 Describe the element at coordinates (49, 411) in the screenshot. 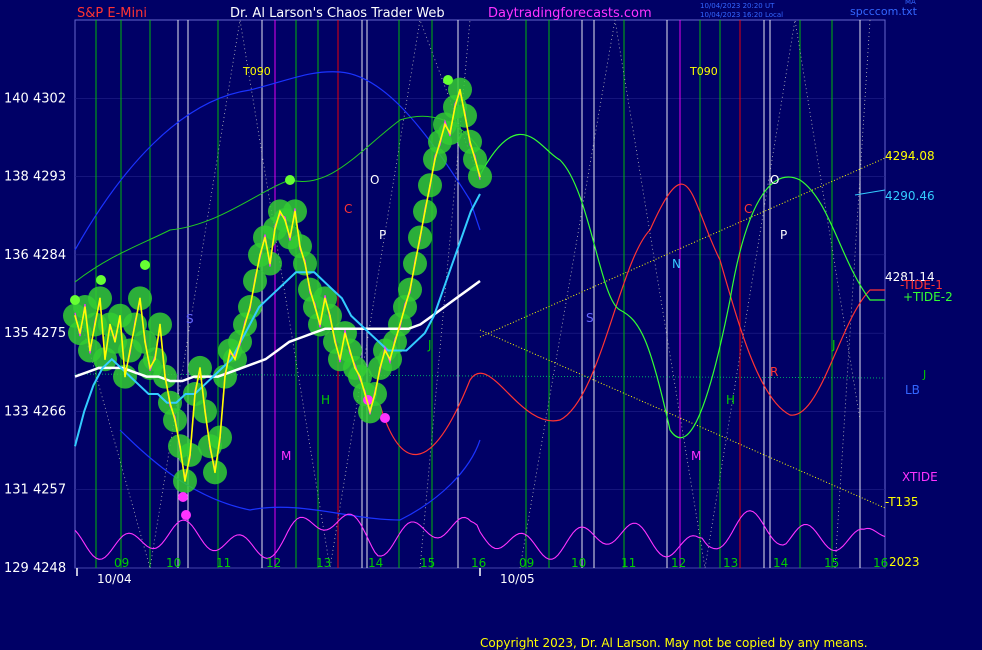

I see `y-tick-price: 4266` at that location.